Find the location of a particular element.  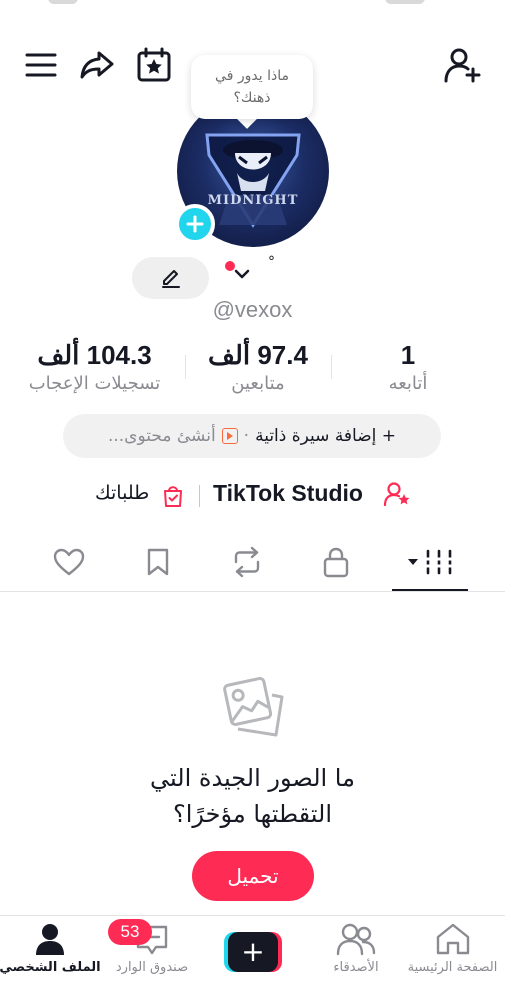

tab-liked is located at coordinates (69, 562).